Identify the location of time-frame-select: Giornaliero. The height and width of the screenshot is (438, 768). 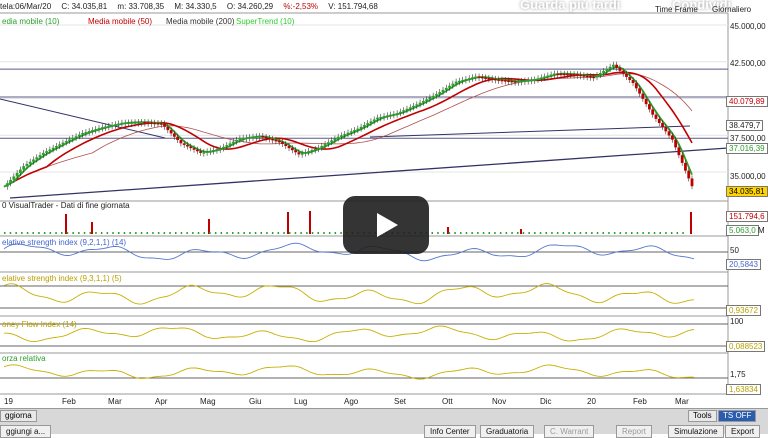
(731, 9).